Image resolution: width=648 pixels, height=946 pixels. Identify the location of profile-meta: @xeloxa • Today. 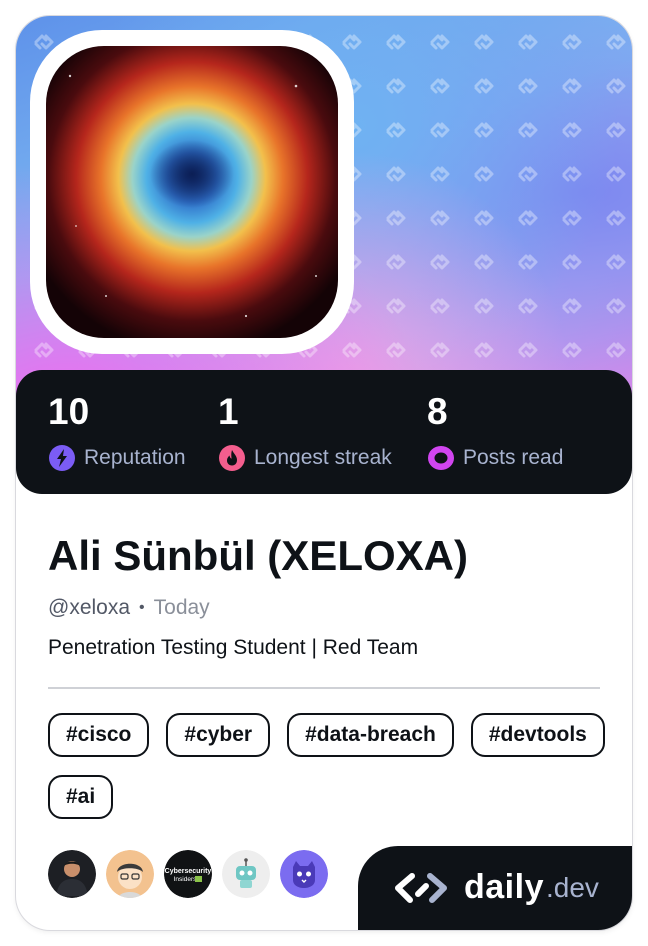
(129, 608).